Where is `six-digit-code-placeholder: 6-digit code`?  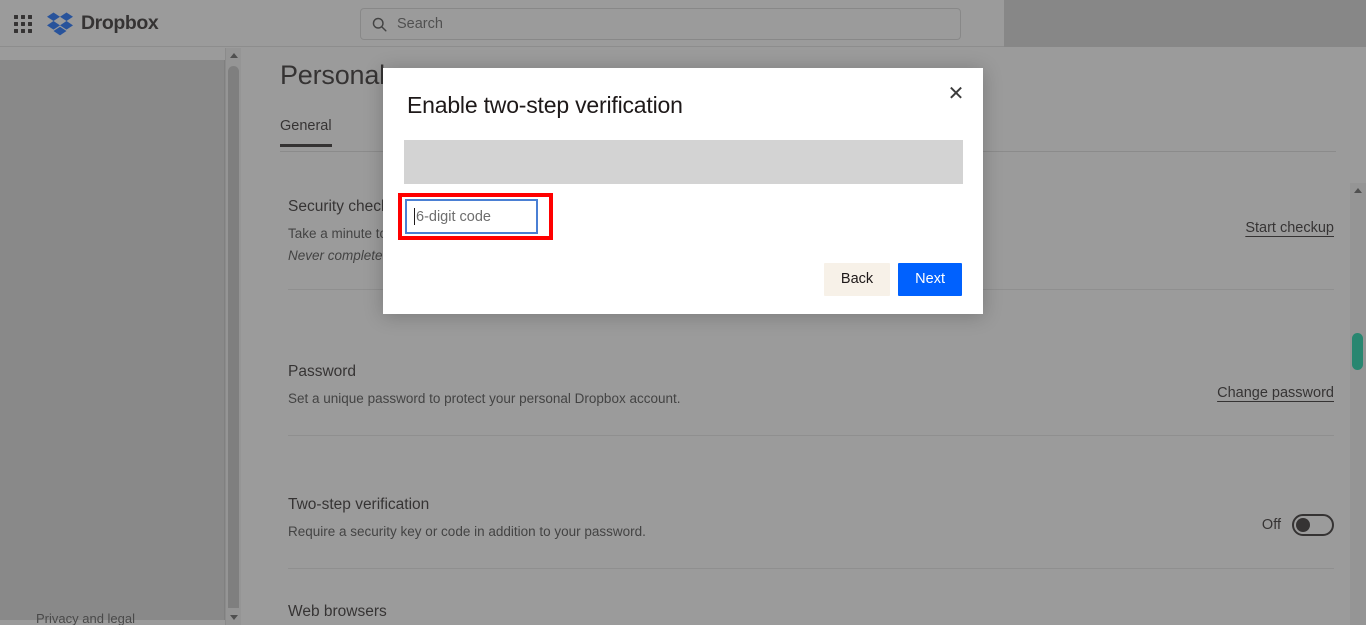 six-digit-code-placeholder: 6-digit code is located at coordinates (453, 216).